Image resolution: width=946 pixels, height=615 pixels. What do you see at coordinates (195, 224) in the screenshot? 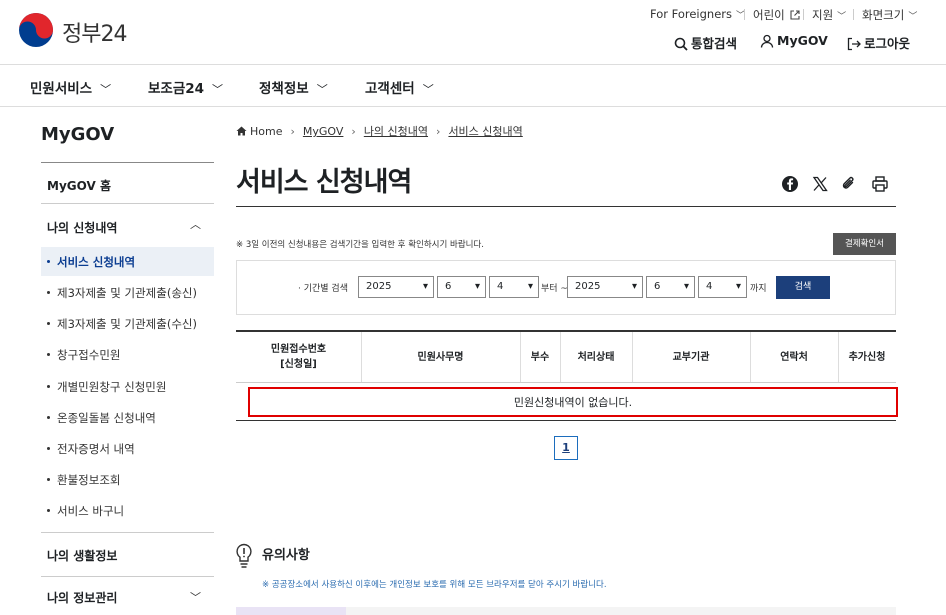
I see `chevron-up-icon: ︿` at bounding box center [195, 224].